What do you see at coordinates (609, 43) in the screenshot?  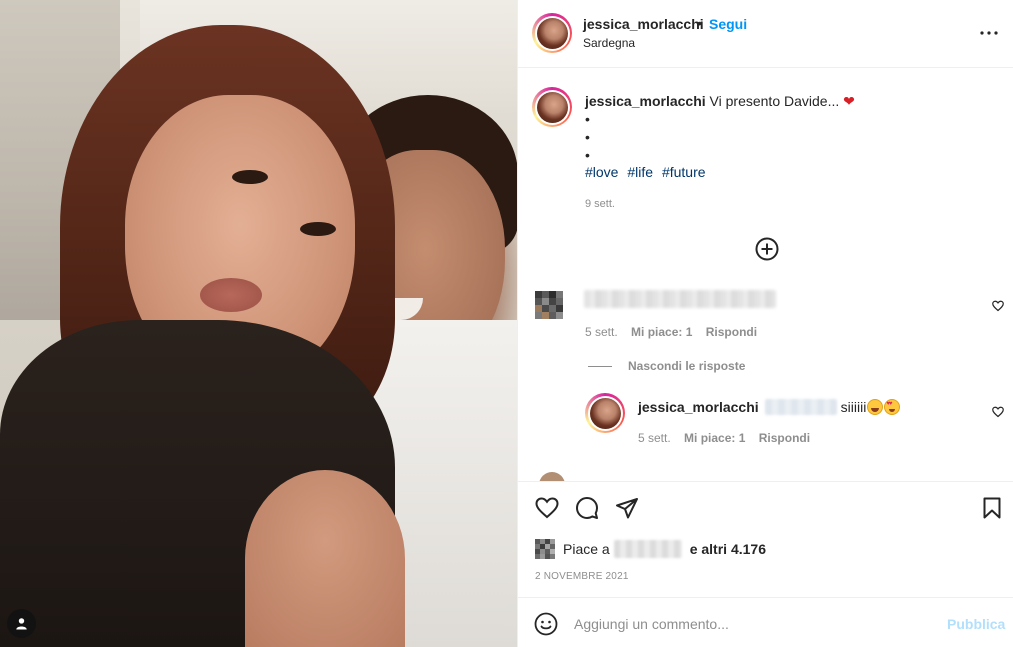 I see `location-link: Sardegna` at bounding box center [609, 43].